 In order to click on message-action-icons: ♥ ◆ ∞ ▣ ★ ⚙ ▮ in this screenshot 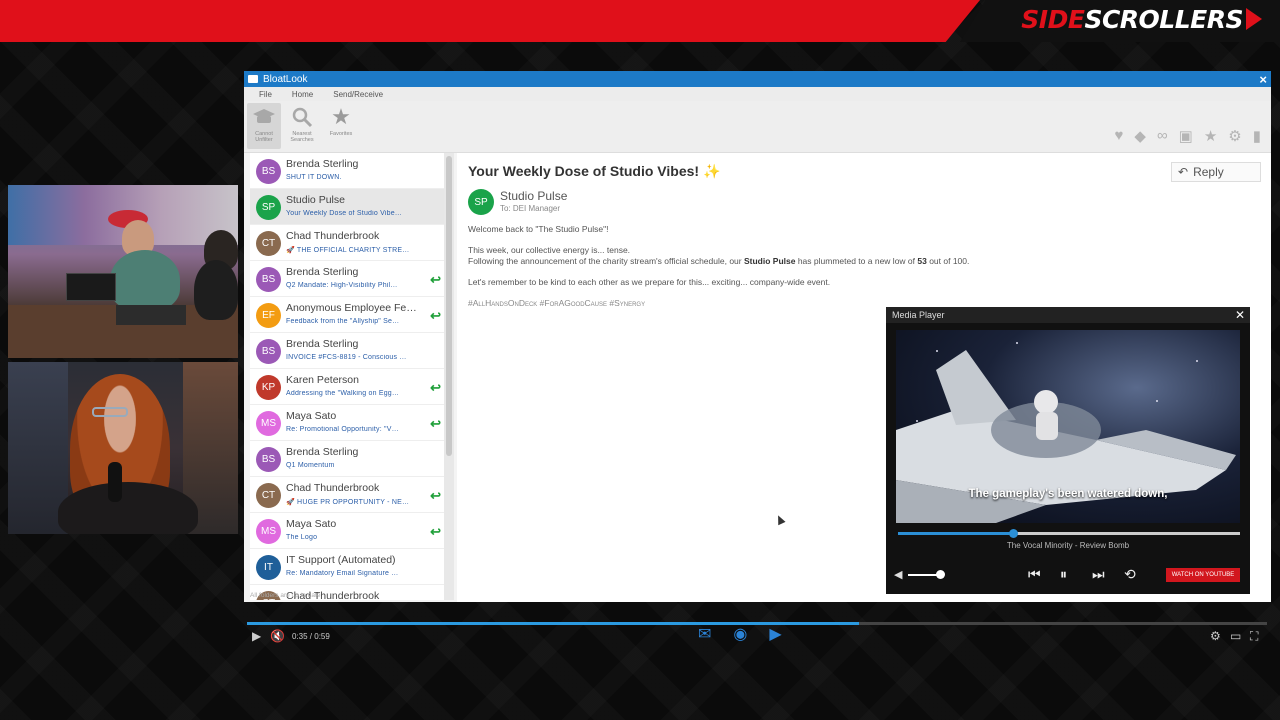, I will do `click(1187, 136)`.